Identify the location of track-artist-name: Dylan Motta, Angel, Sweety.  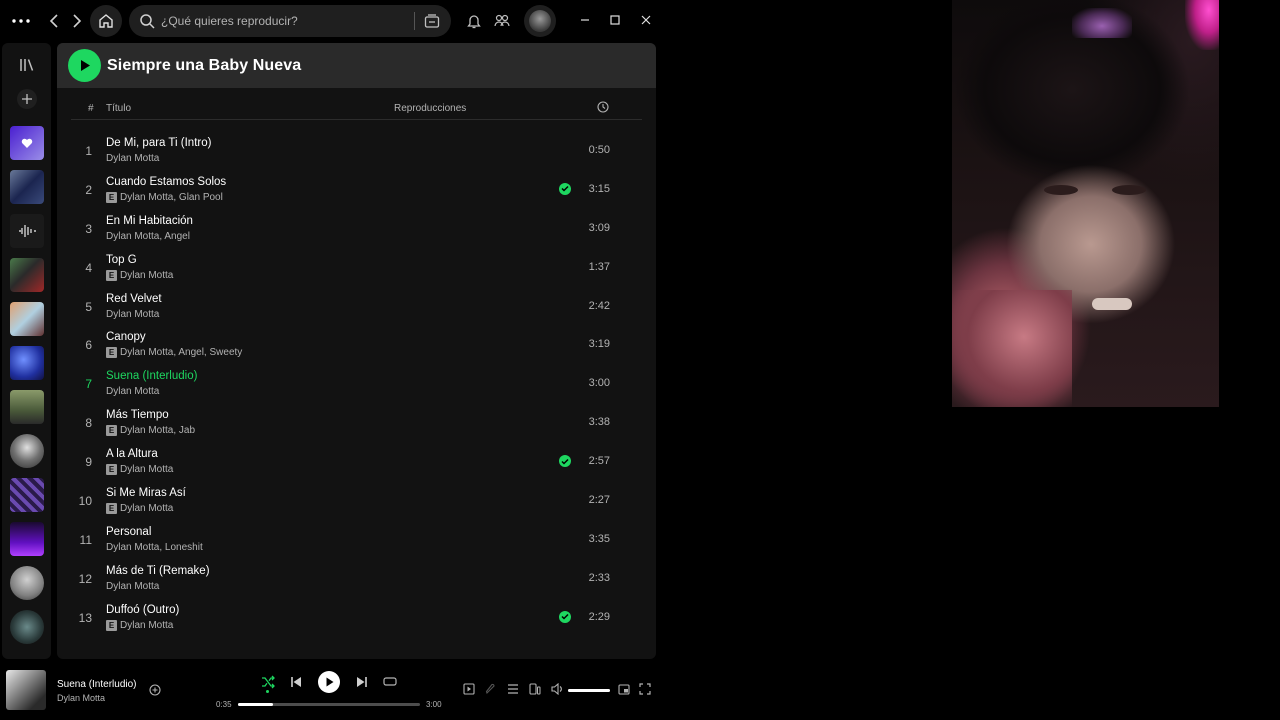
(181, 352).